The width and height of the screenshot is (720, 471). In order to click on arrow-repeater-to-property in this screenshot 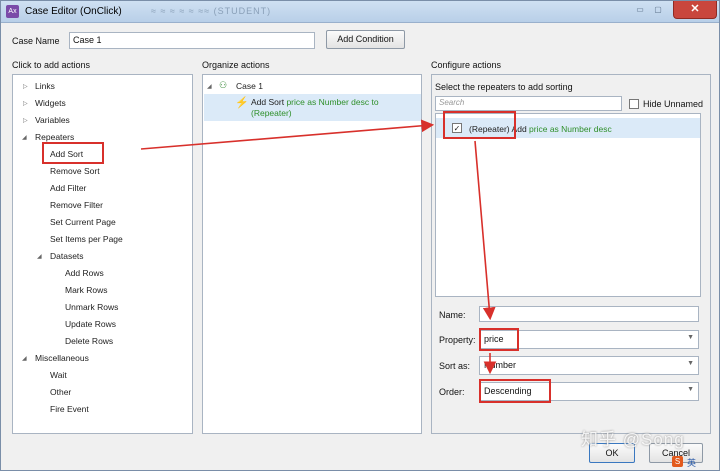, I will do `click(485, 230)`.